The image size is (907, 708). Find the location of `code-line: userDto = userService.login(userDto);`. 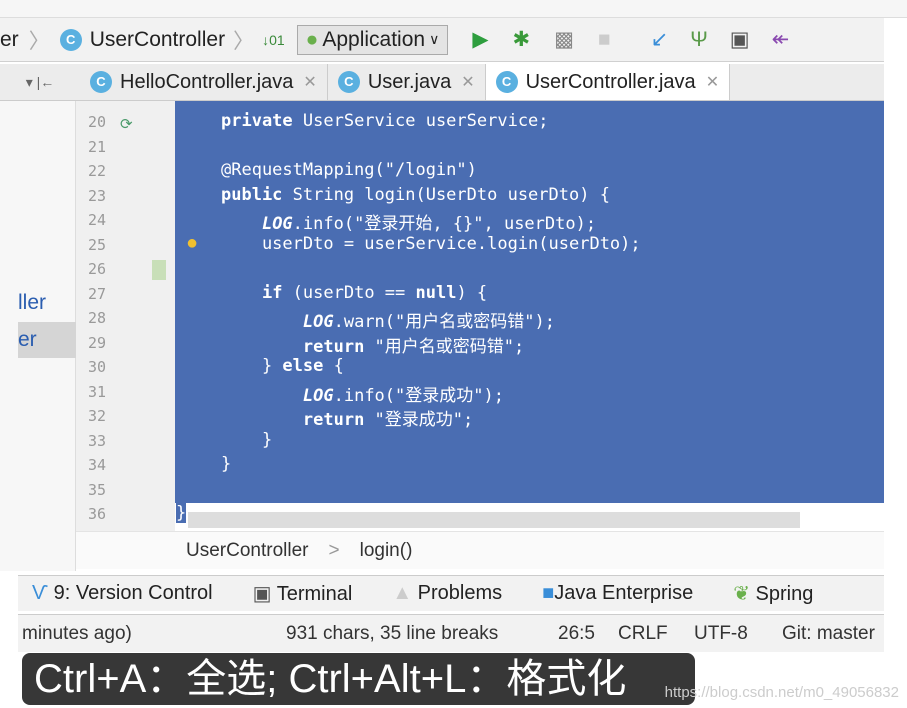

code-line: userDto = userService.login(userDto); is located at coordinates (431, 243).